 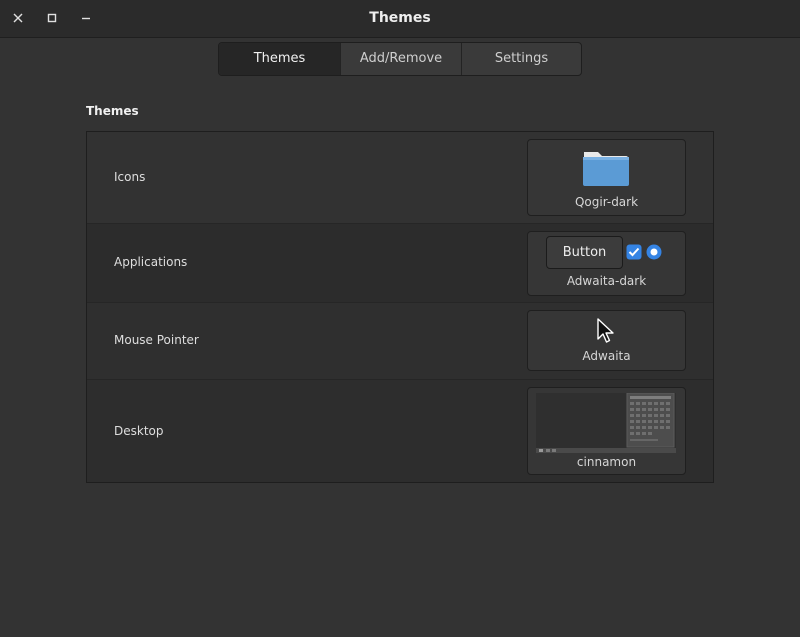 I want to click on icons-theme-button: Qogir-dark, so click(x=606, y=177).